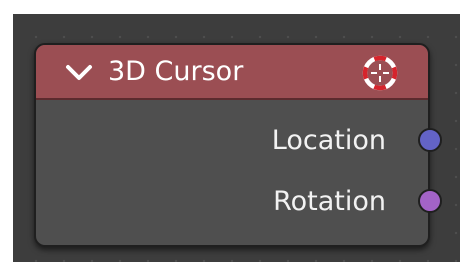  Describe the element at coordinates (239, 141) in the screenshot. I see `output-location-row: Location` at that location.